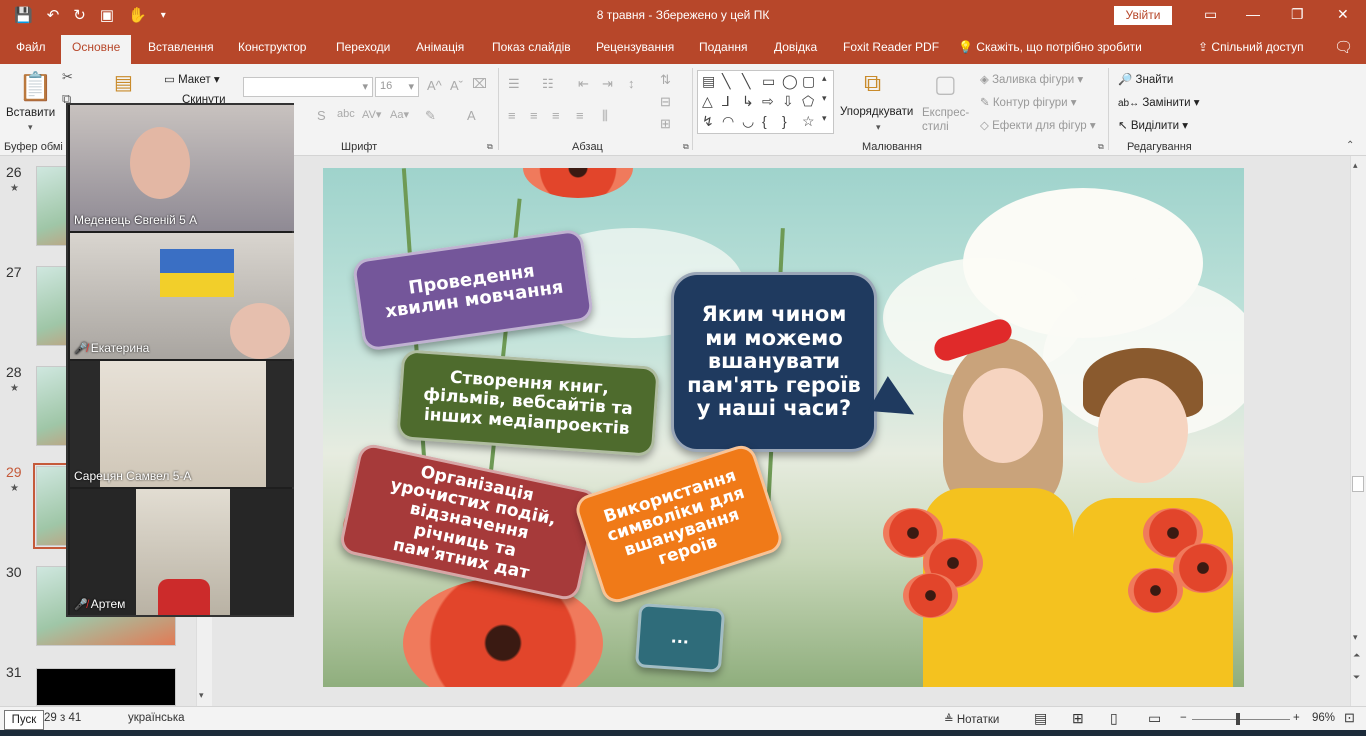 Image resolution: width=1366 pixels, height=736 pixels. I want to click on clear-format-icon: ⌧, so click(479, 84).